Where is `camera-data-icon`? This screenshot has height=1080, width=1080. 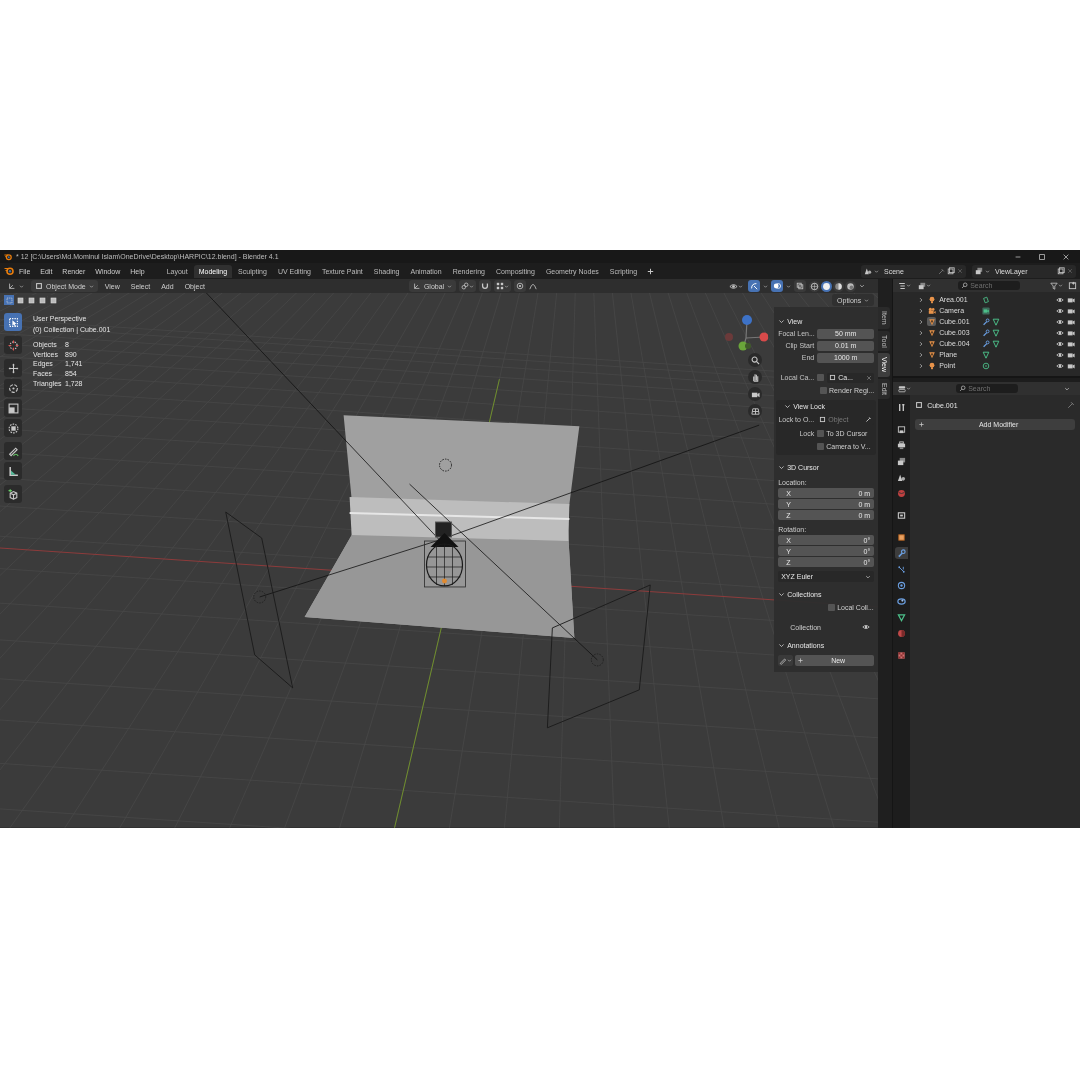 camera-data-icon is located at coordinates (986, 310).